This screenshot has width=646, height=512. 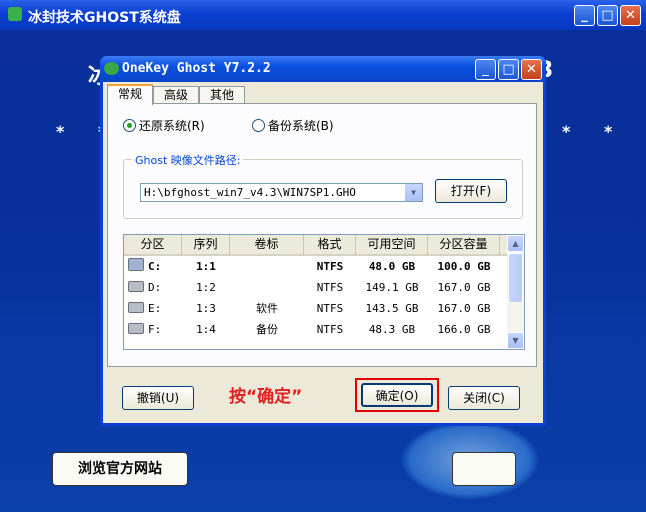 I want to click on sequence-cell: 1:4, so click(x=206, y=329).